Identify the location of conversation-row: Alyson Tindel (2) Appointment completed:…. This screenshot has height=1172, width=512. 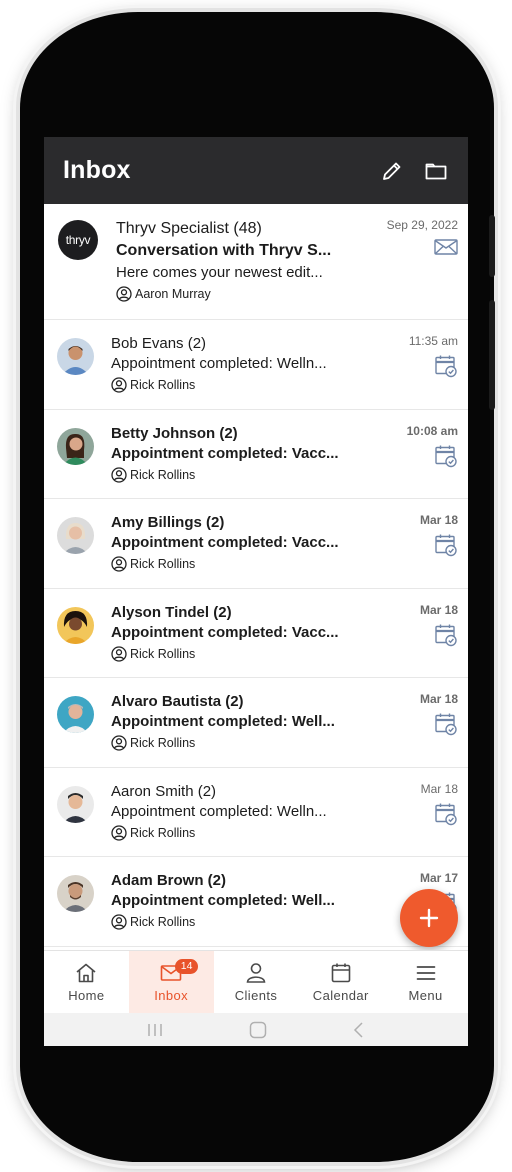
(256, 633).